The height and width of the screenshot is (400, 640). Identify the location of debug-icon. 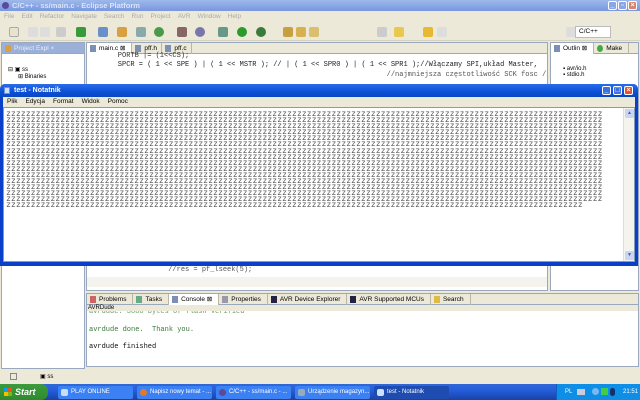
(223, 32).